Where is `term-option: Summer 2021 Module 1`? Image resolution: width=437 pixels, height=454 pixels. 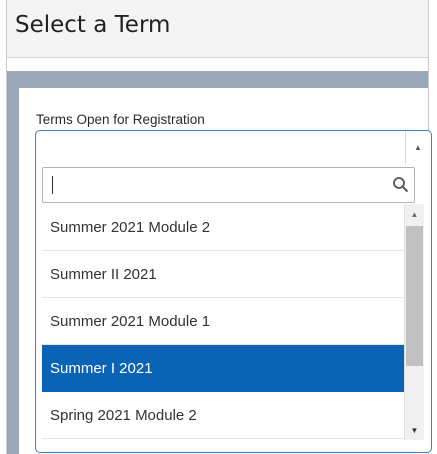
term-option: Summer 2021 Module 1 is located at coordinates (223, 321).